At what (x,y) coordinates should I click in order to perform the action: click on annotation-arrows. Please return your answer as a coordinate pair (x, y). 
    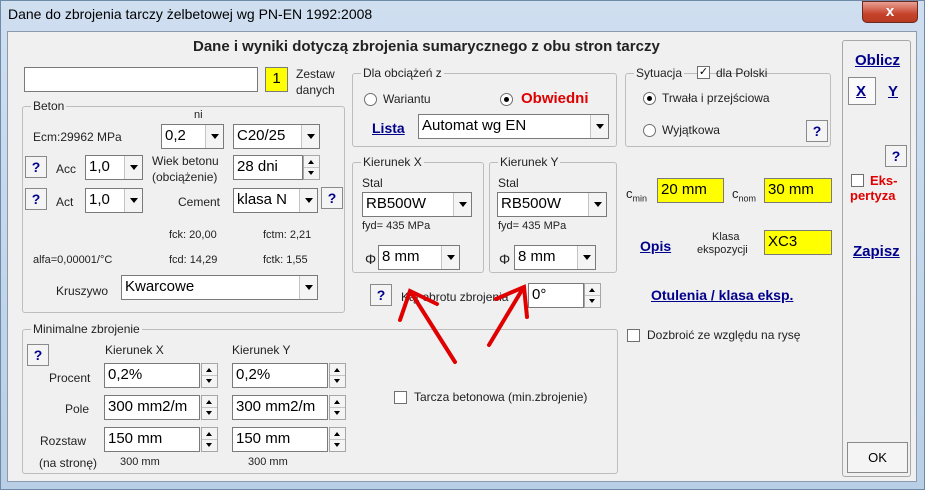
    Looking at the image, I should click on (463, 324).